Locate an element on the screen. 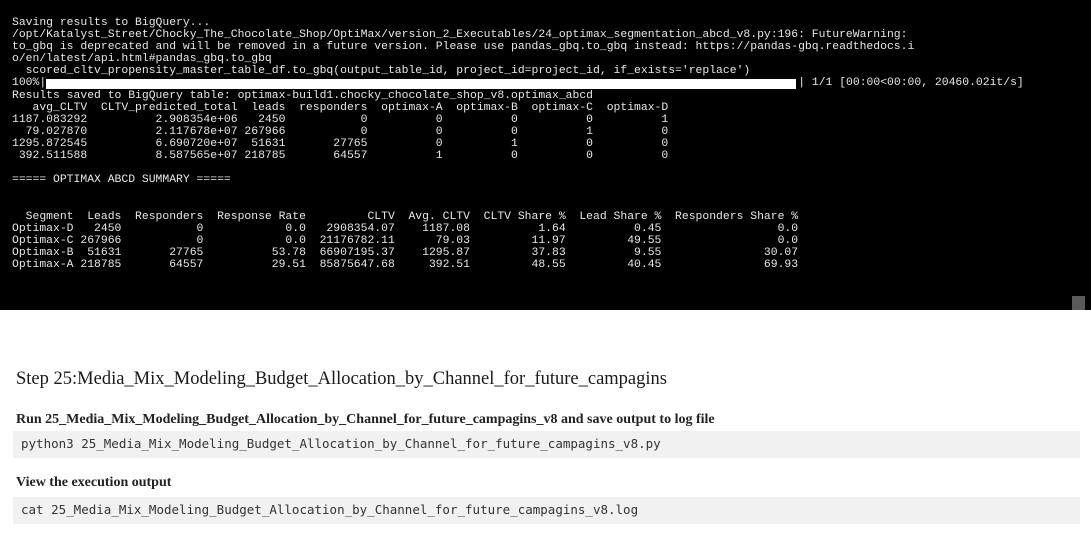 The width and height of the screenshot is (1091, 535). progress-bar is located at coordinates (421, 83).